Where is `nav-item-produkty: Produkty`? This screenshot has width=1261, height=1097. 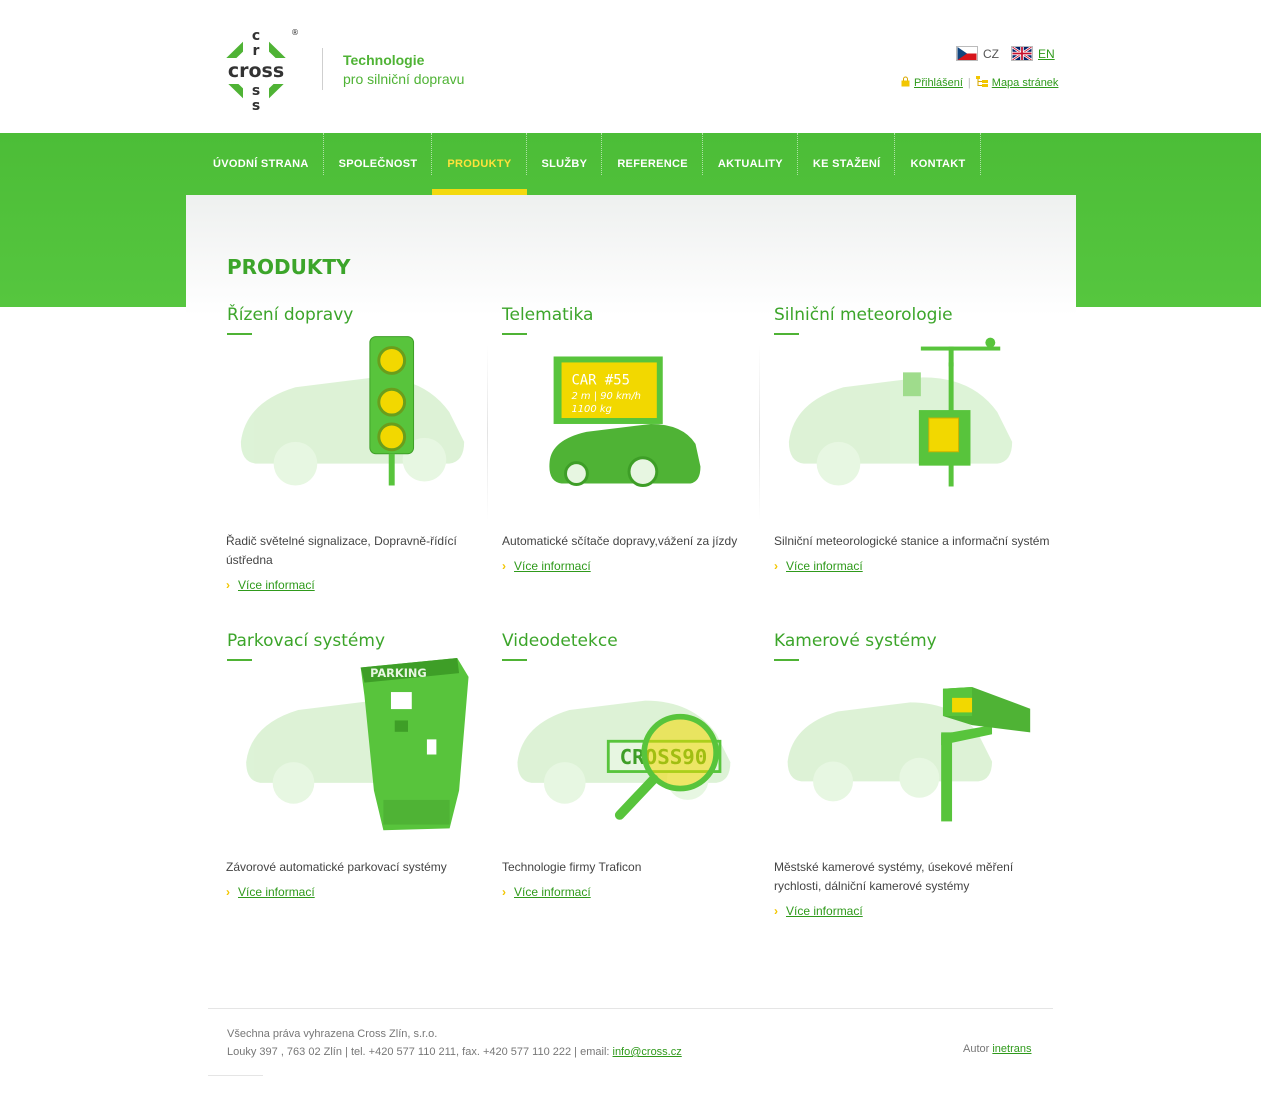
nav-item-produkty: Produkty is located at coordinates (479, 164).